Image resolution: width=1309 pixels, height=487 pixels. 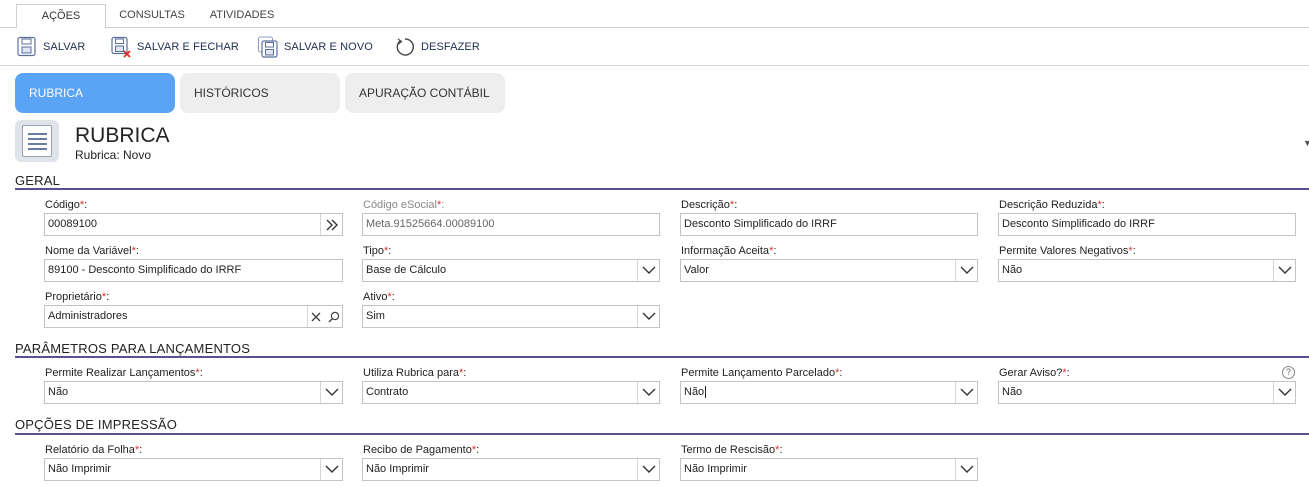 I want to click on save-and-close-button: SALVAR E FECHAR, so click(x=174, y=47).